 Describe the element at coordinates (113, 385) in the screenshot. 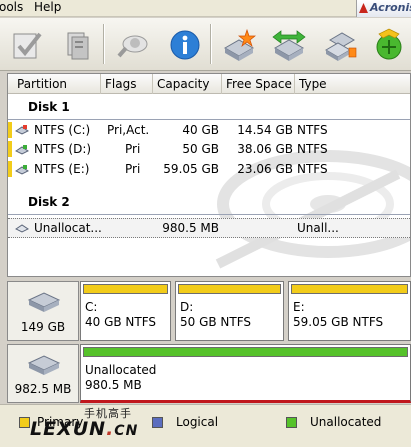

I see `map-partition-info: 980.5 MB` at that location.